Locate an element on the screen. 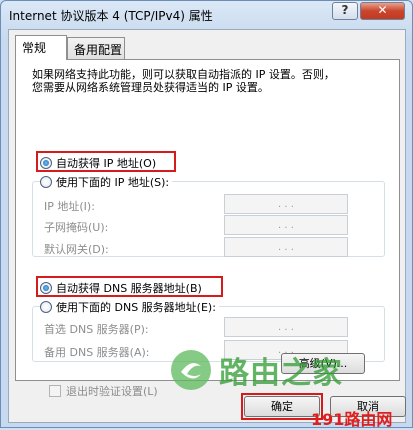 The height and width of the screenshot is (430, 413). radio-obtain-dns-auto: 自动获得 DNS 服务器地址(B) is located at coordinates (121, 288).